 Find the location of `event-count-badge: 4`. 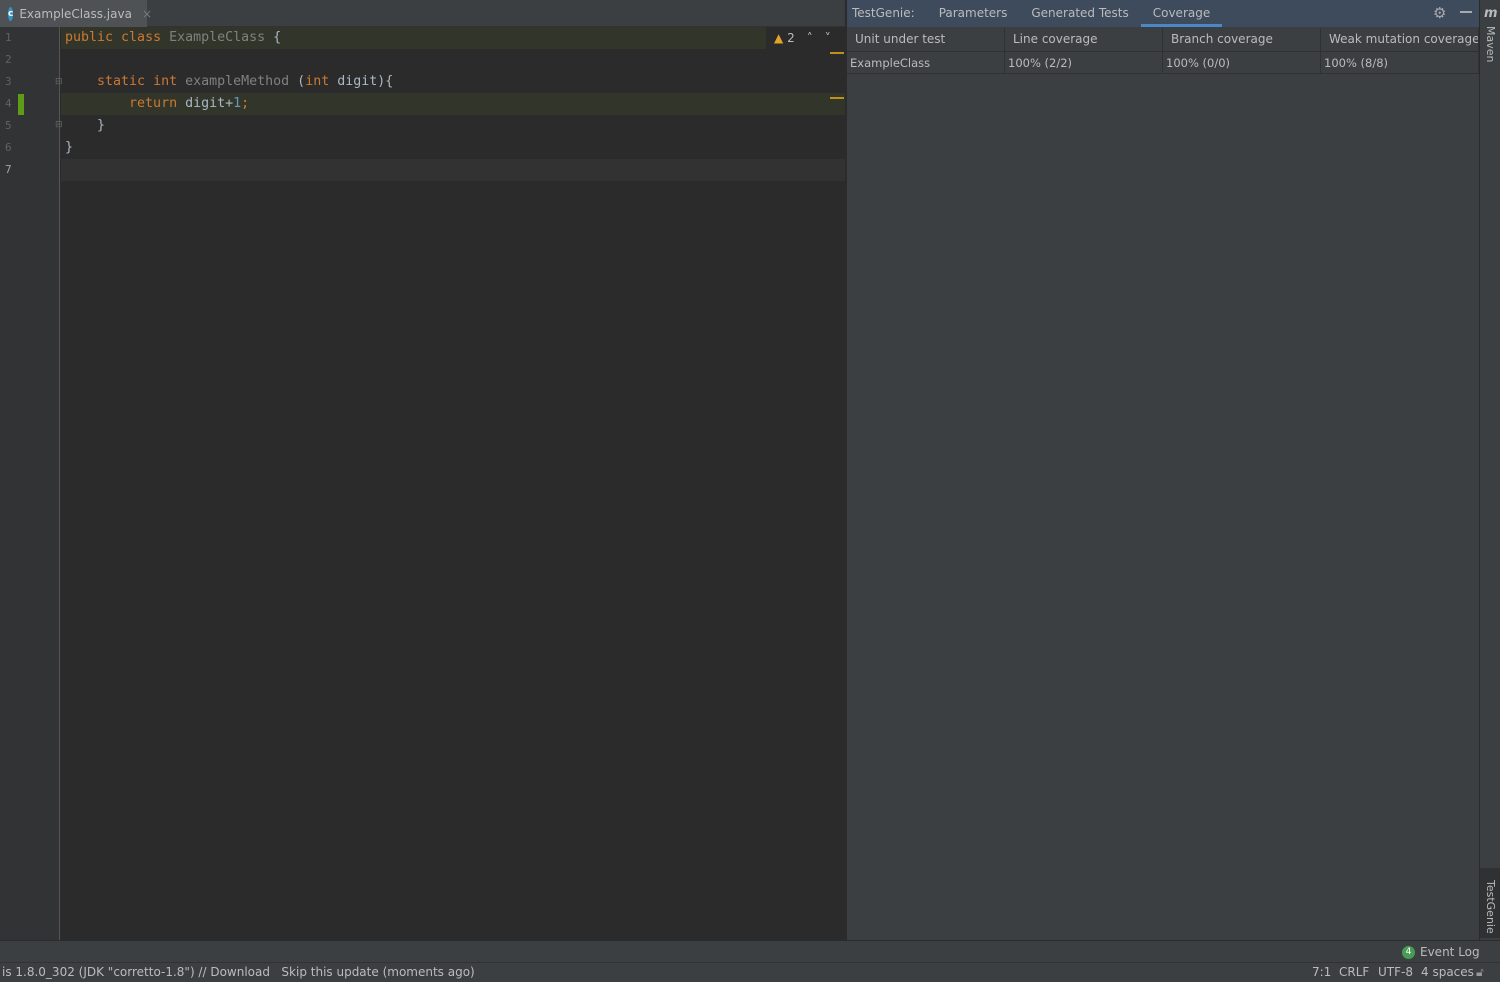

event-count-badge: 4 is located at coordinates (1408, 952).